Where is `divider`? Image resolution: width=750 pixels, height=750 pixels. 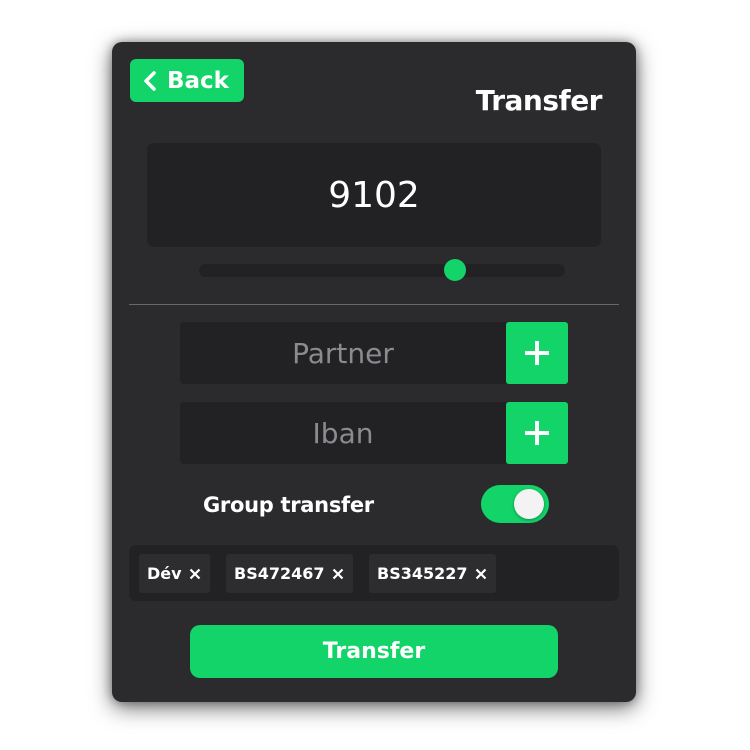 divider is located at coordinates (374, 304).